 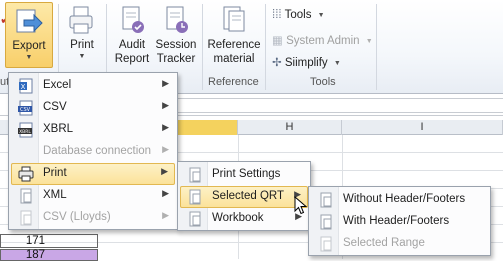 I want to click on menu-item-with-header-footers: With Header/Footers, so click(x=399, y=222).